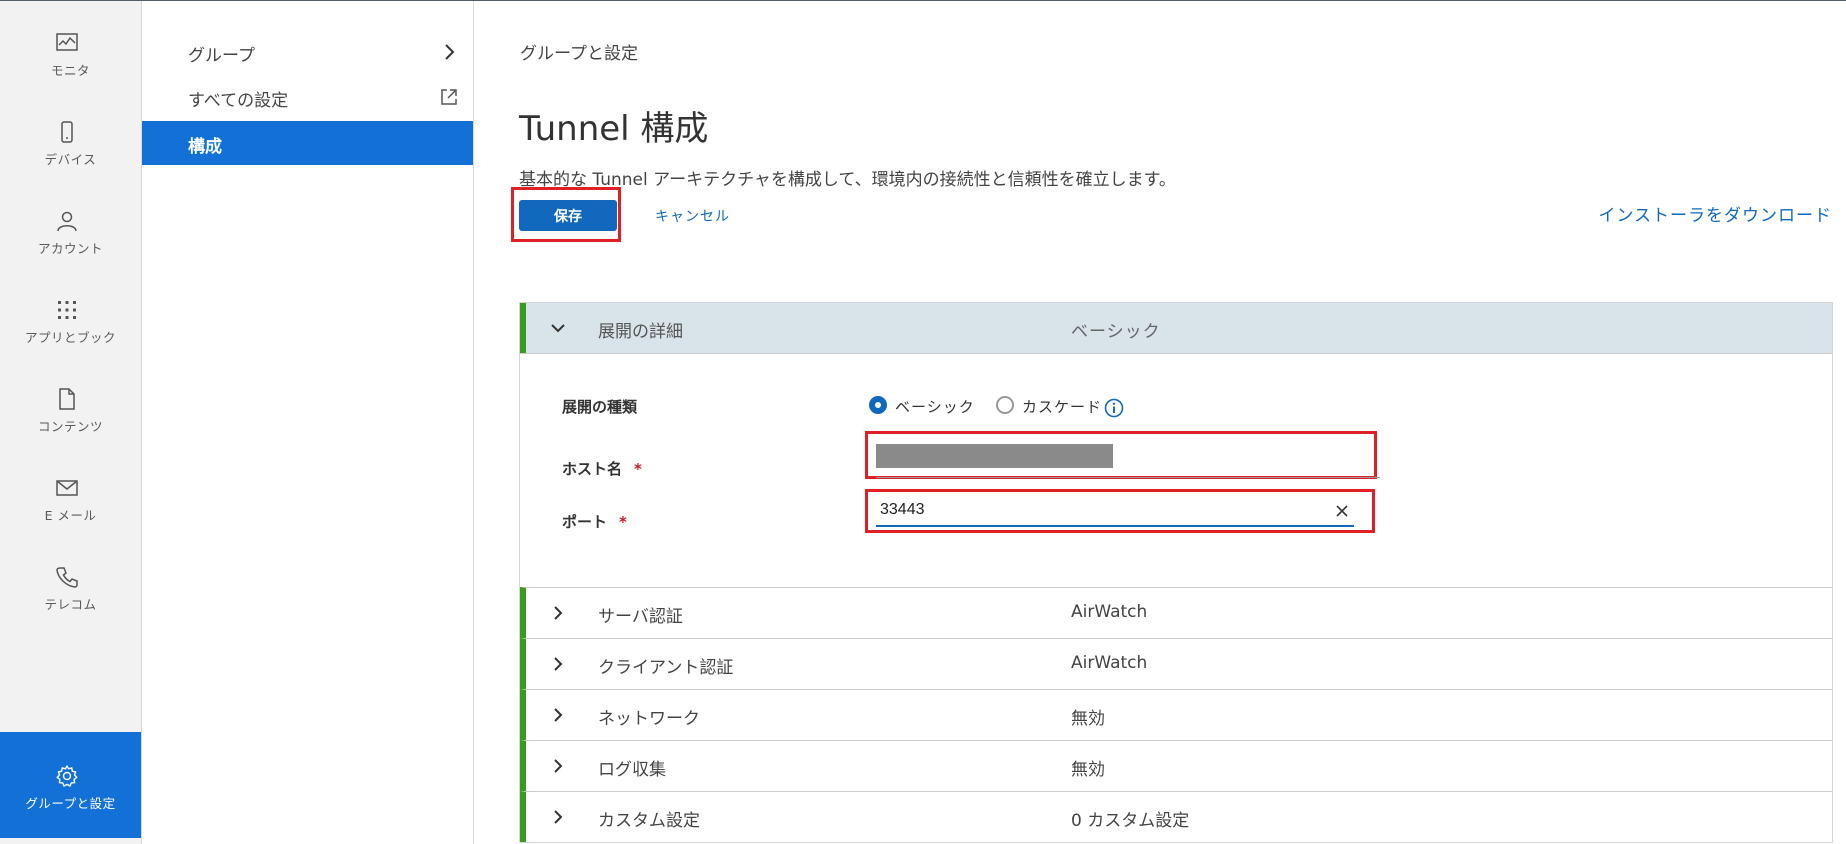 The height and width of the screenshot is (844, 1846). Describe the element at coordinates (449, 97) in the screenshot. I see `external-link-icon` at that location.